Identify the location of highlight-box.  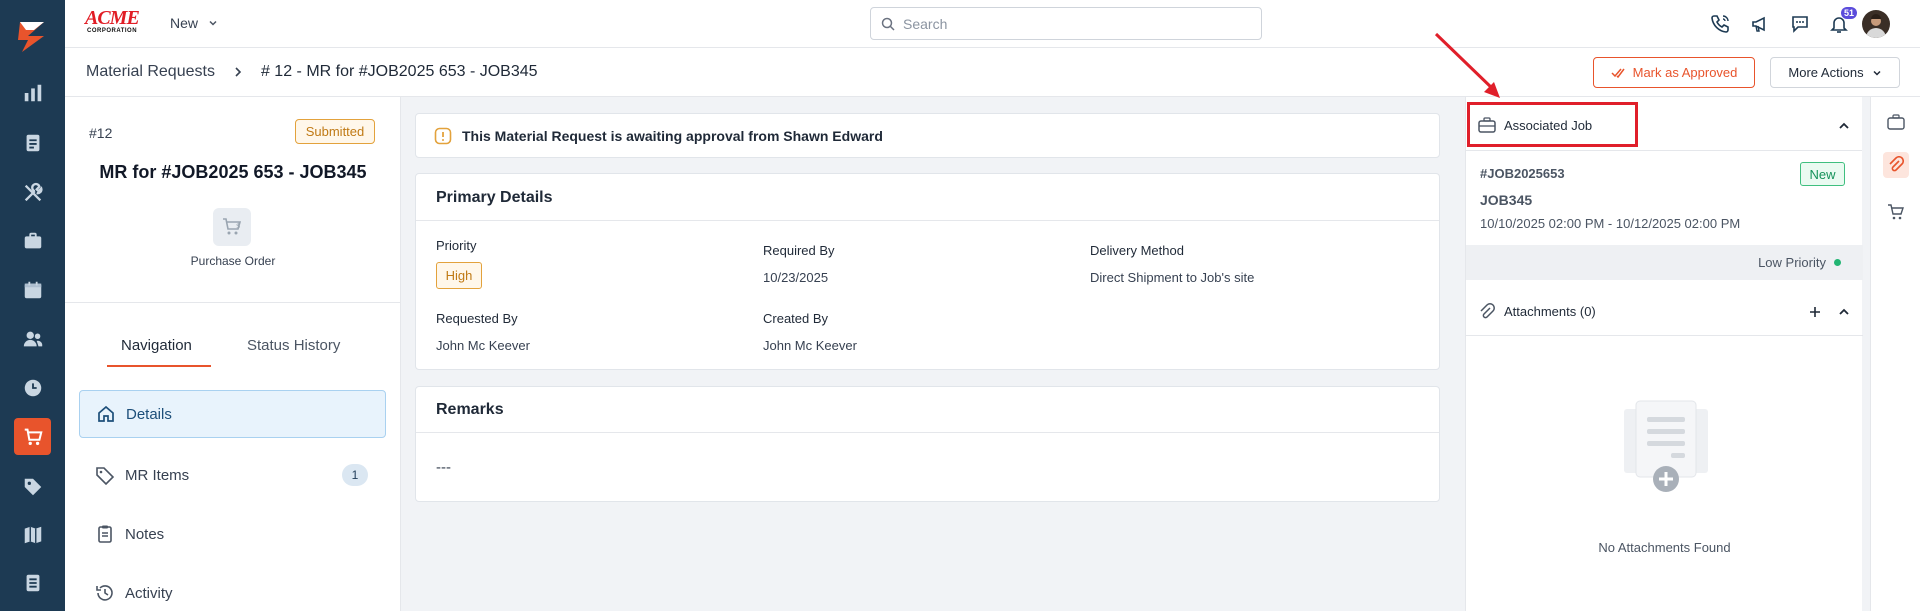
(1552, 124).